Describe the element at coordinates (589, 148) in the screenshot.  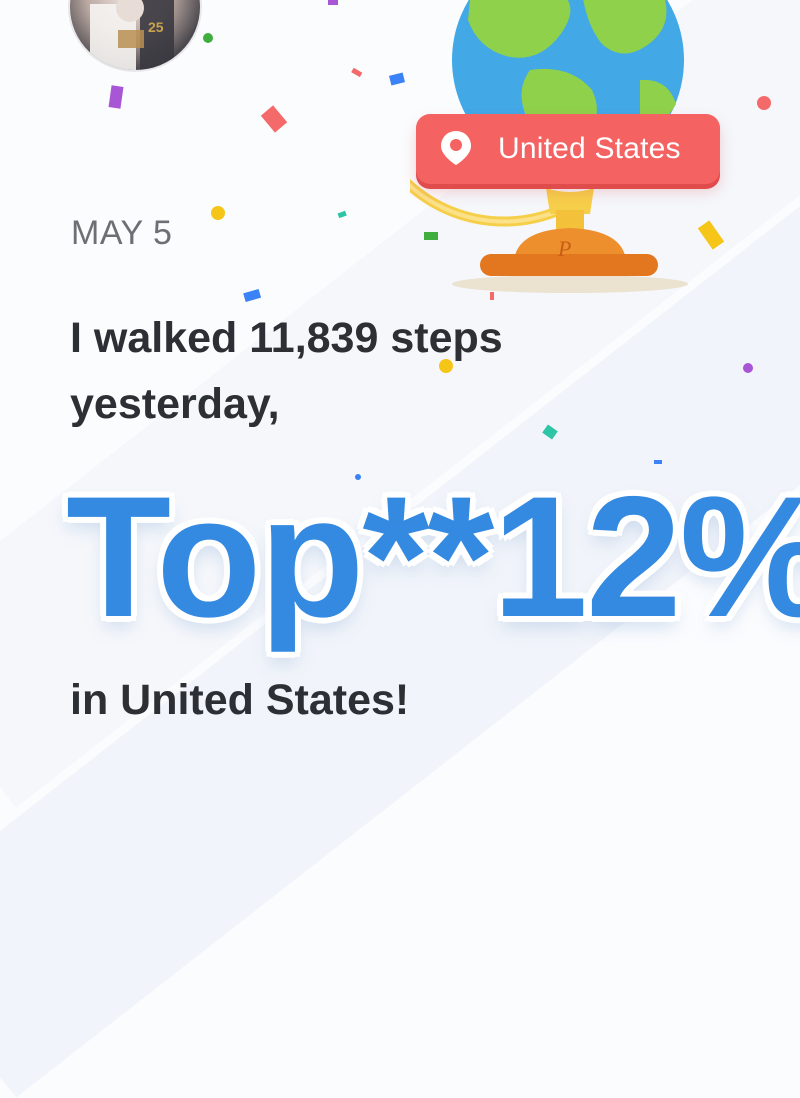
I see `location-label: United States` at that location.